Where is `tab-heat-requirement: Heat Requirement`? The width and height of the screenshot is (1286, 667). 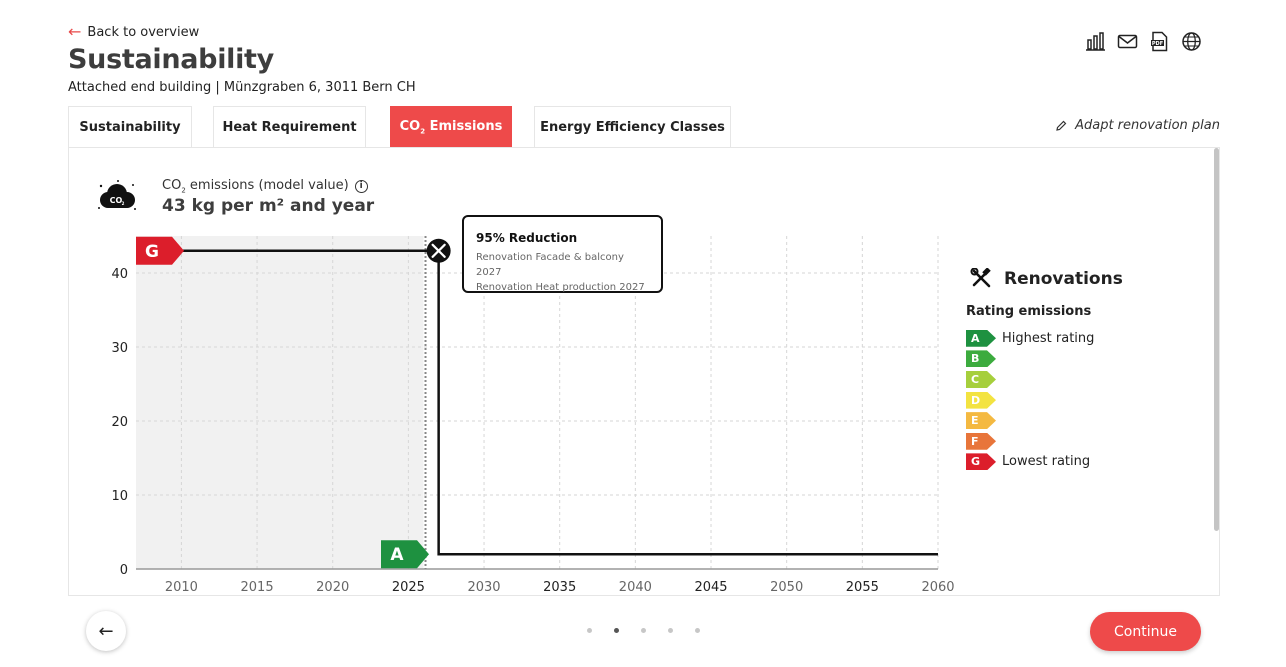 tab-heat-requirement: Heat Requirement is located at coordinates (289, 126).